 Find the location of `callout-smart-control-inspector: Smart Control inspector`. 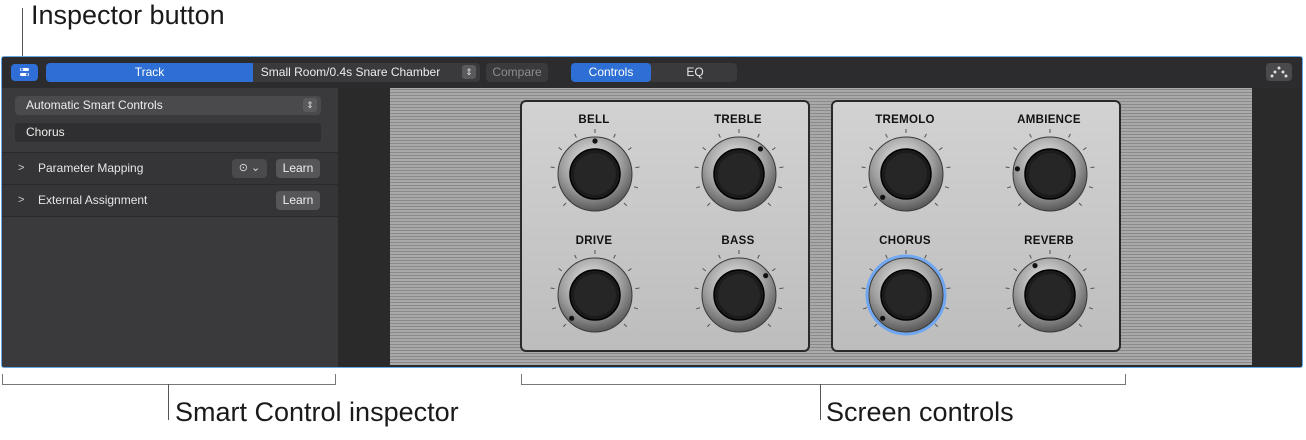

callout-smart-control-inspector: Smart Control inspector is located at coordinates (317, 412).